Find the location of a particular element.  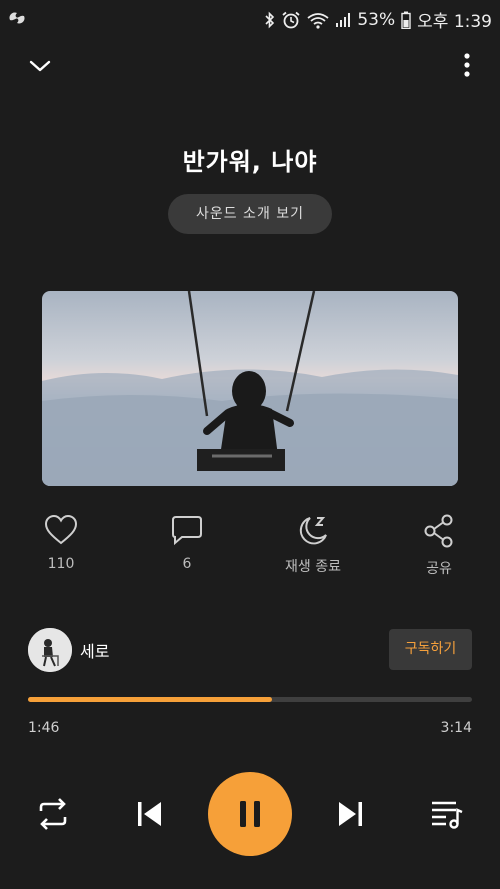

comment-button: 6 is located at coordinates (187, 543).